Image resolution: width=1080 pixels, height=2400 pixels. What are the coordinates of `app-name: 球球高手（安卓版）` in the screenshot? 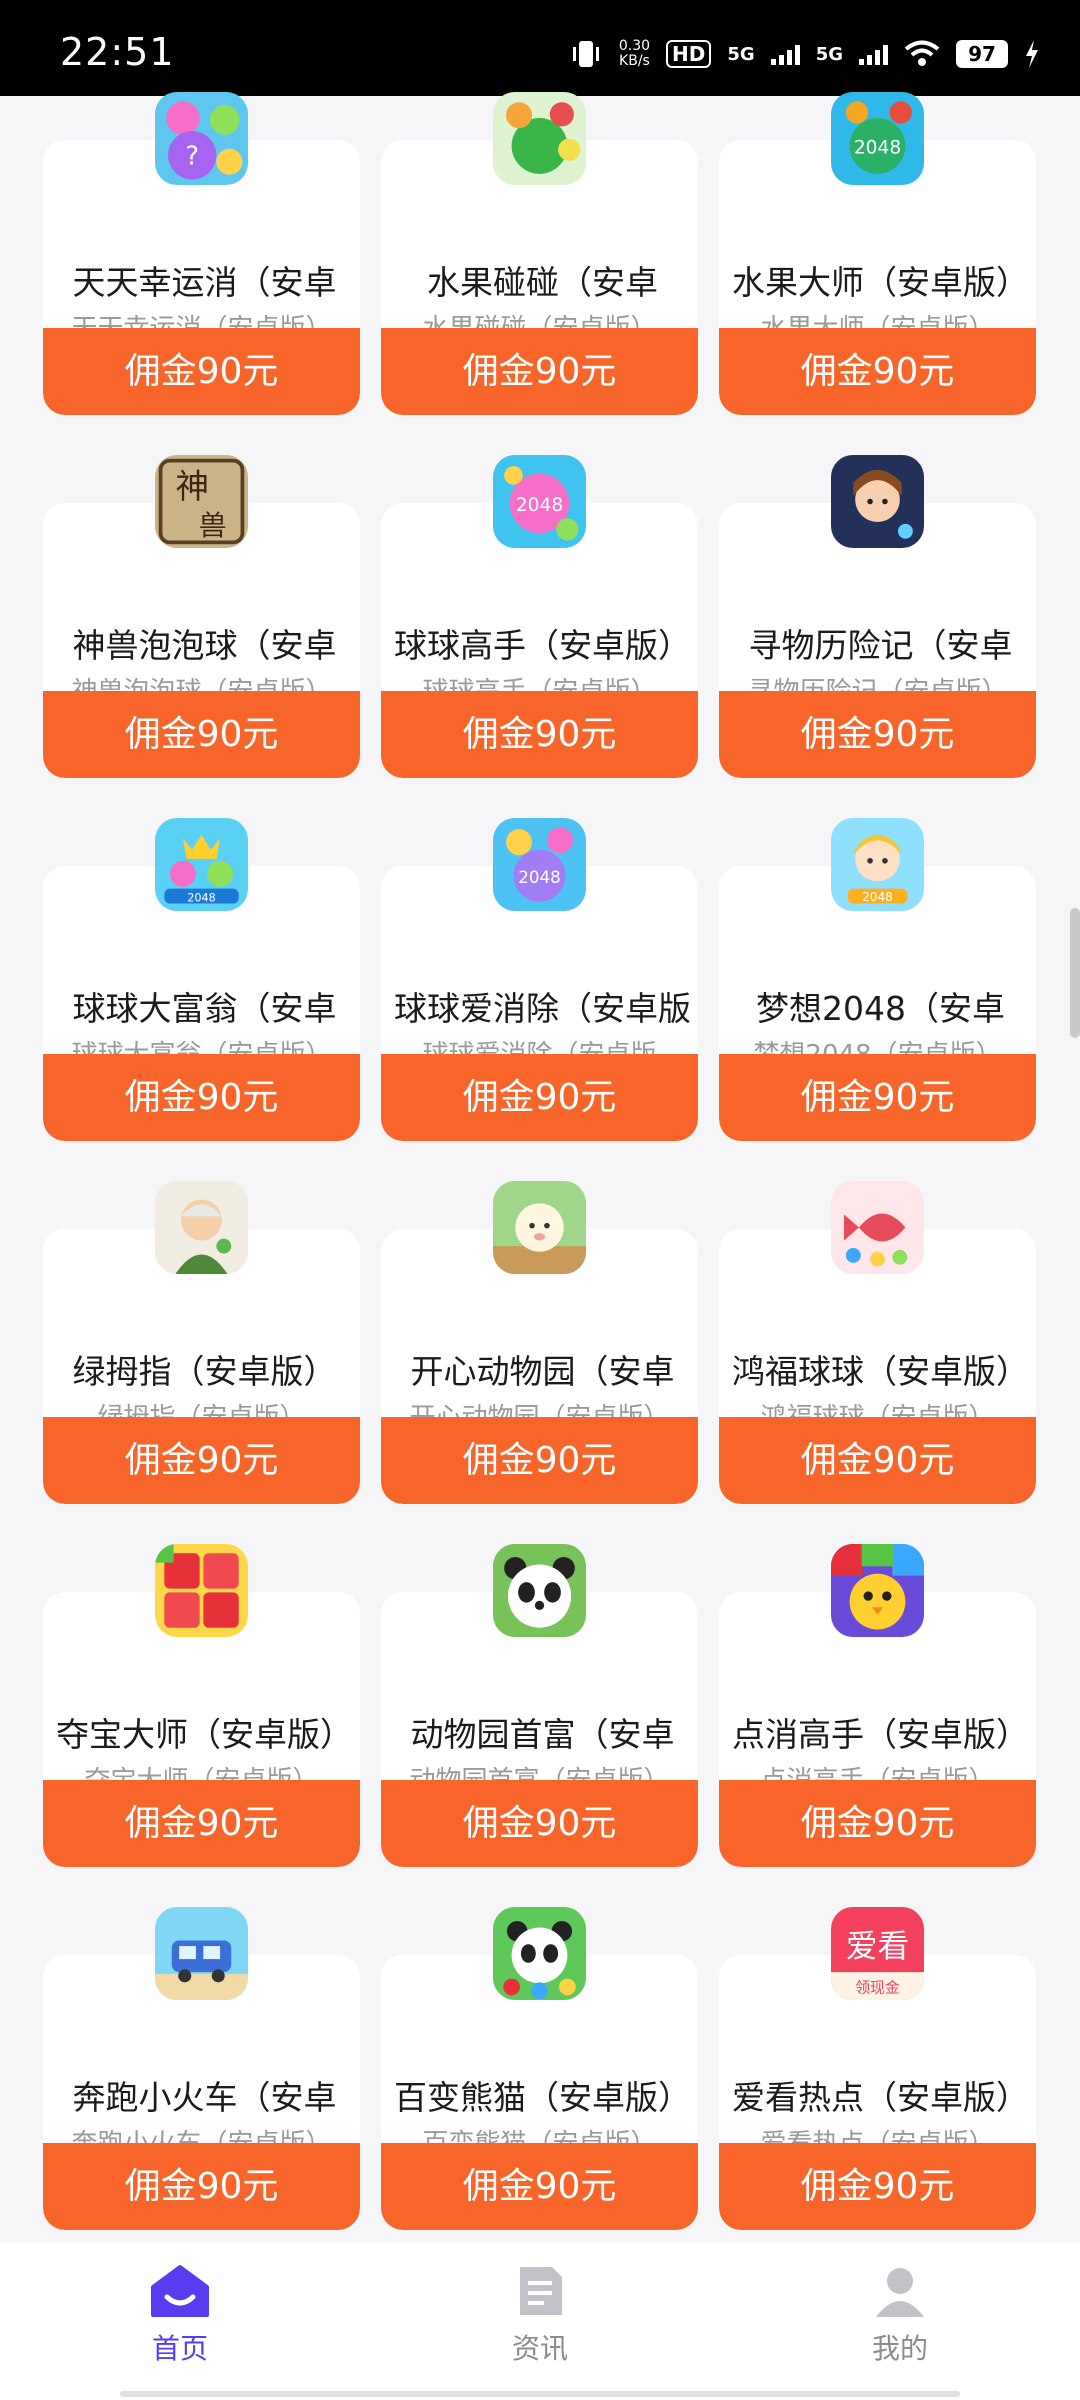 It's located at (542, 645).